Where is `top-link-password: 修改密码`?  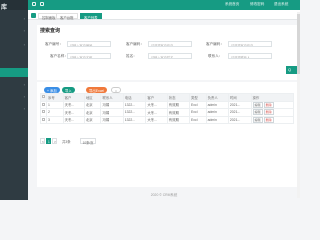 top-link-password: 修改密码 is located at coordinates (257, 4).